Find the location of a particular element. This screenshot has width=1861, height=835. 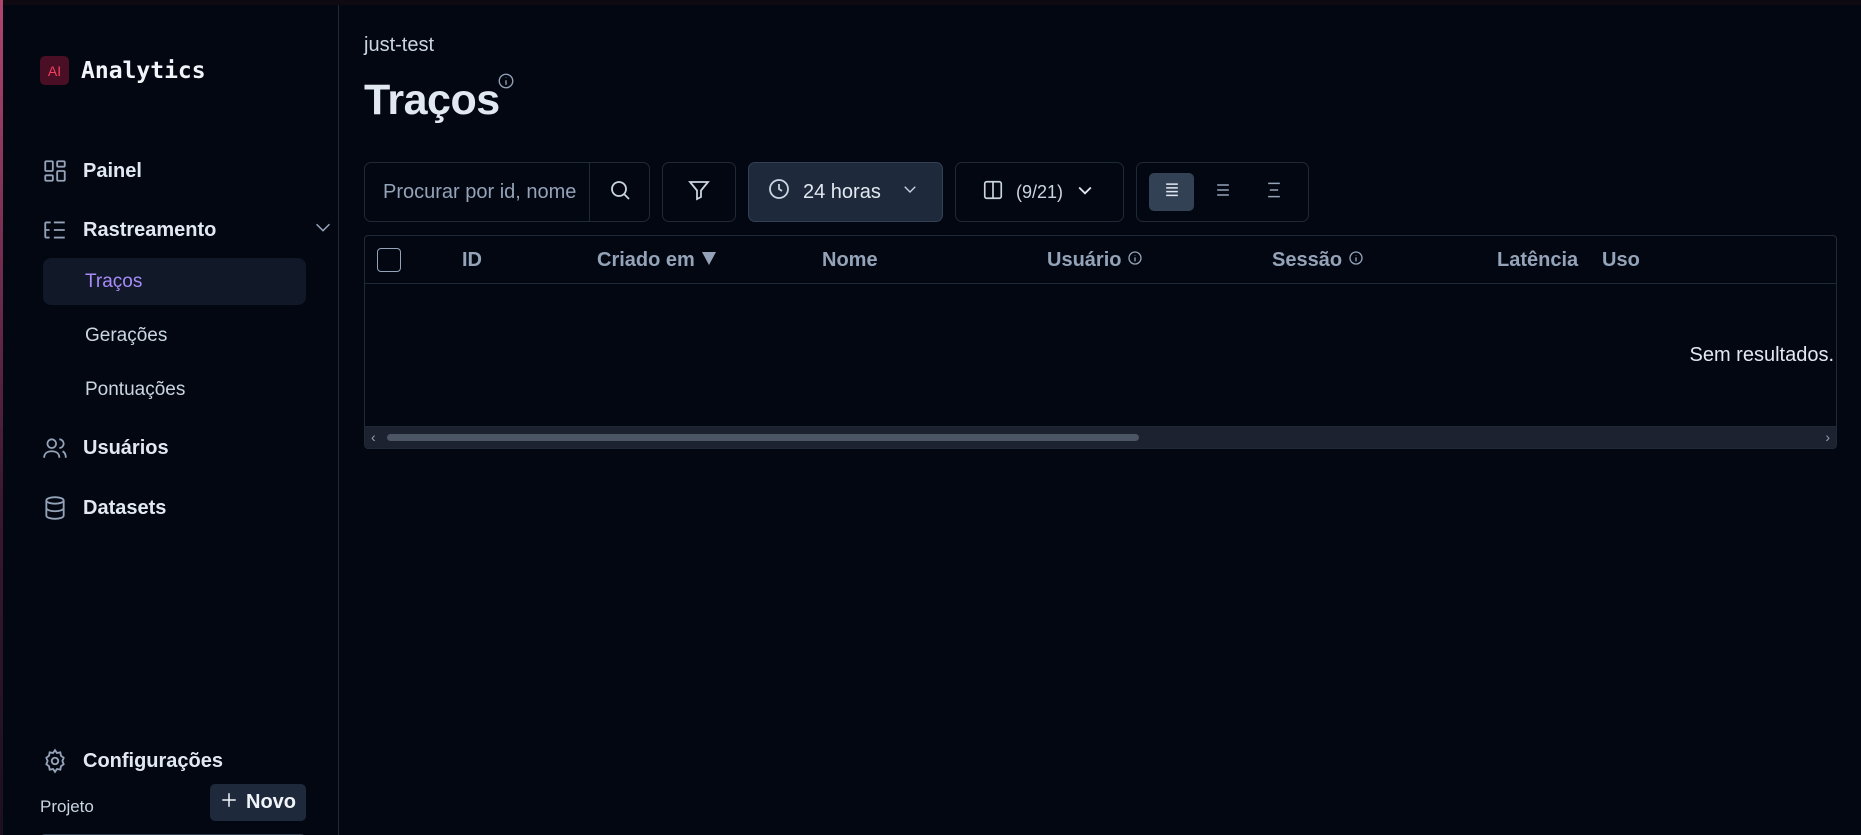

brand-name: Analytics is located at coordinates (143, 70).